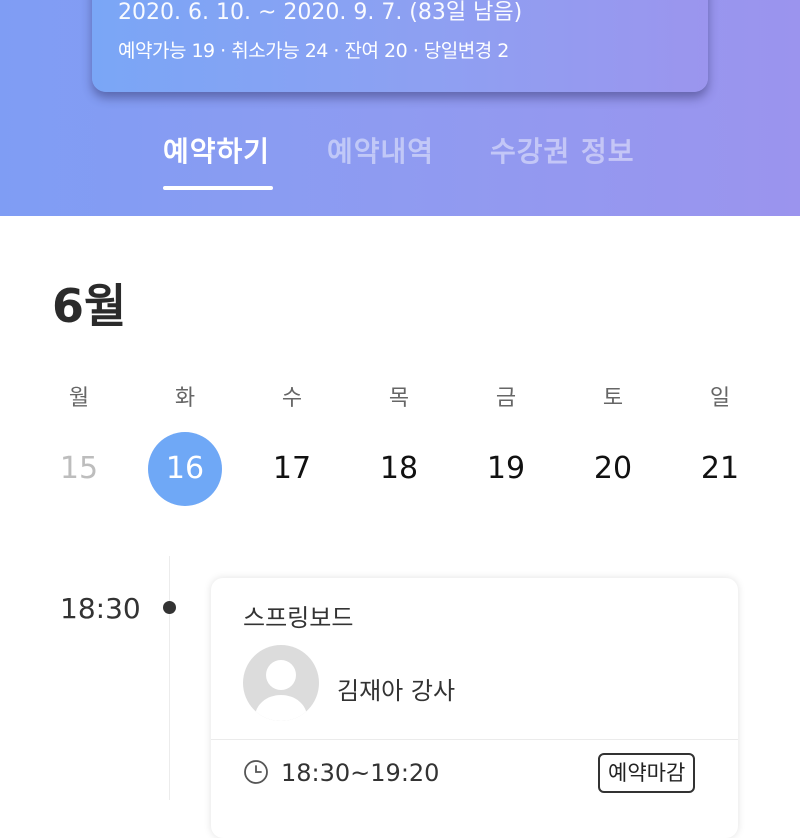 This screenshot has height=838, width=800. What do you see at coordinates (562, 150) in the screenshot?
I see `tab-pass-info: 수강권 정보` at bounding box center [562, 150].